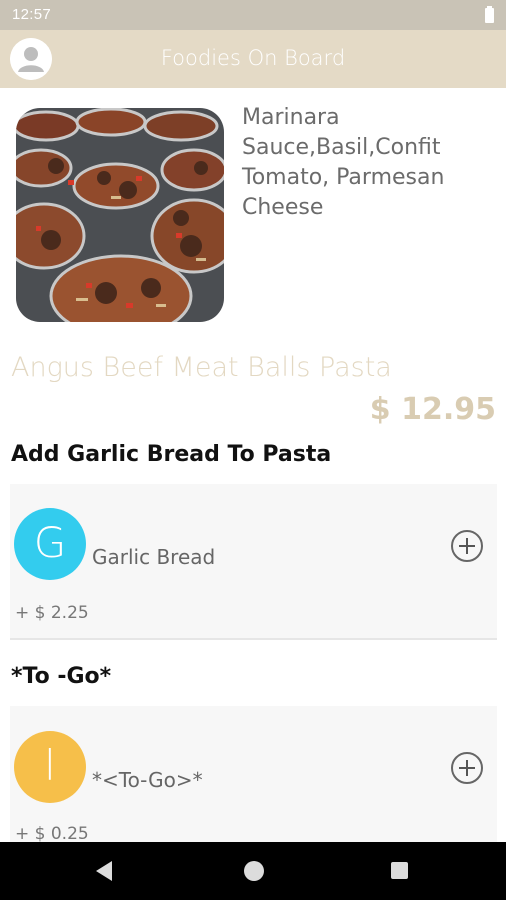 The height and width of the screenshot is (900, 506). Describe the element at coordinates (253, 639) in the screenshot. I see `divider` at that location.